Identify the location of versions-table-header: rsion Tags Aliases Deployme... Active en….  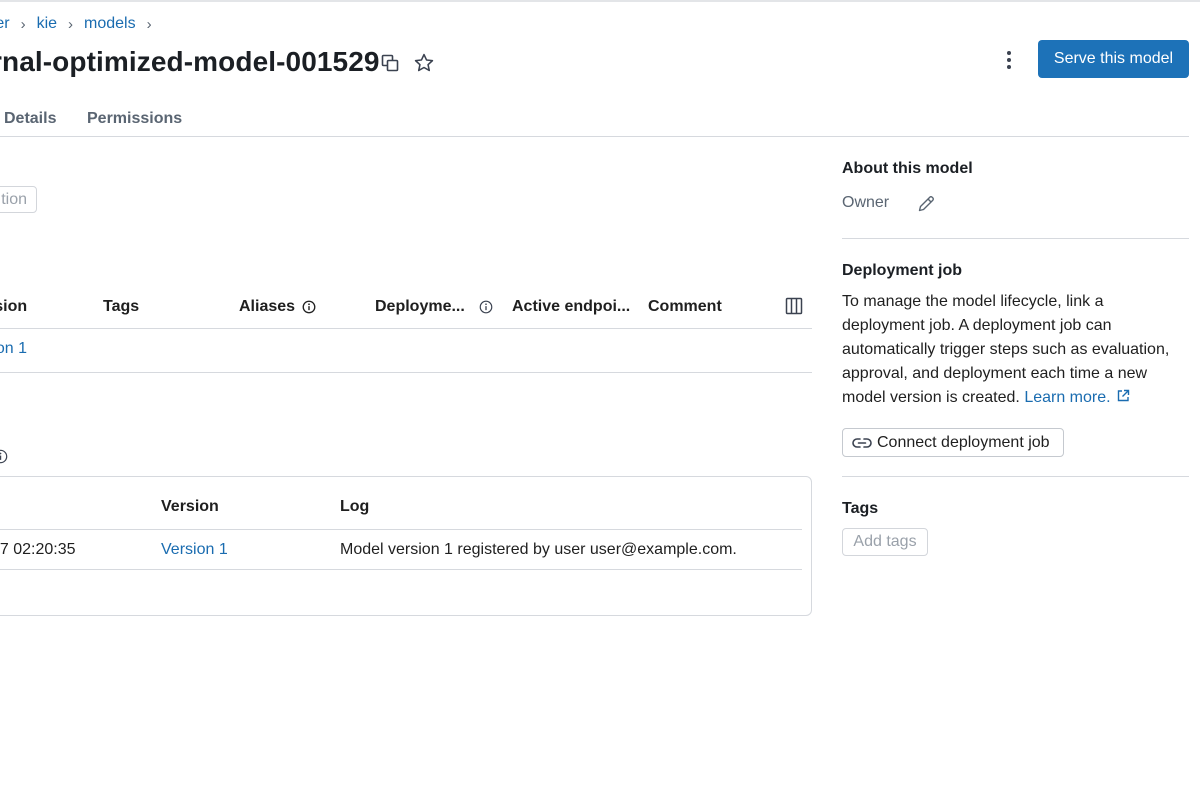
(406, 308).